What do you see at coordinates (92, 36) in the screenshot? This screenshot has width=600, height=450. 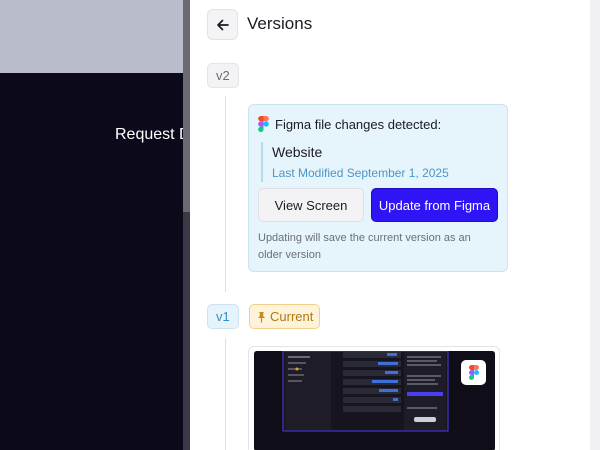 I see `background-header` at bounding box center [92, 36].